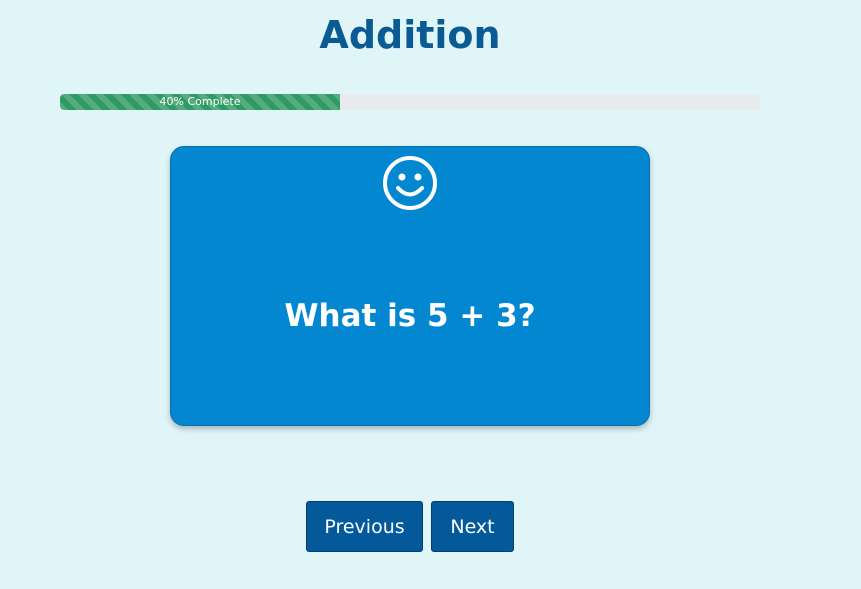 The image size is (861, 589). What do you see at coordinates (472, 526) in the screenshot?
I see `next-button: Next` at bounding box center [472, 526].